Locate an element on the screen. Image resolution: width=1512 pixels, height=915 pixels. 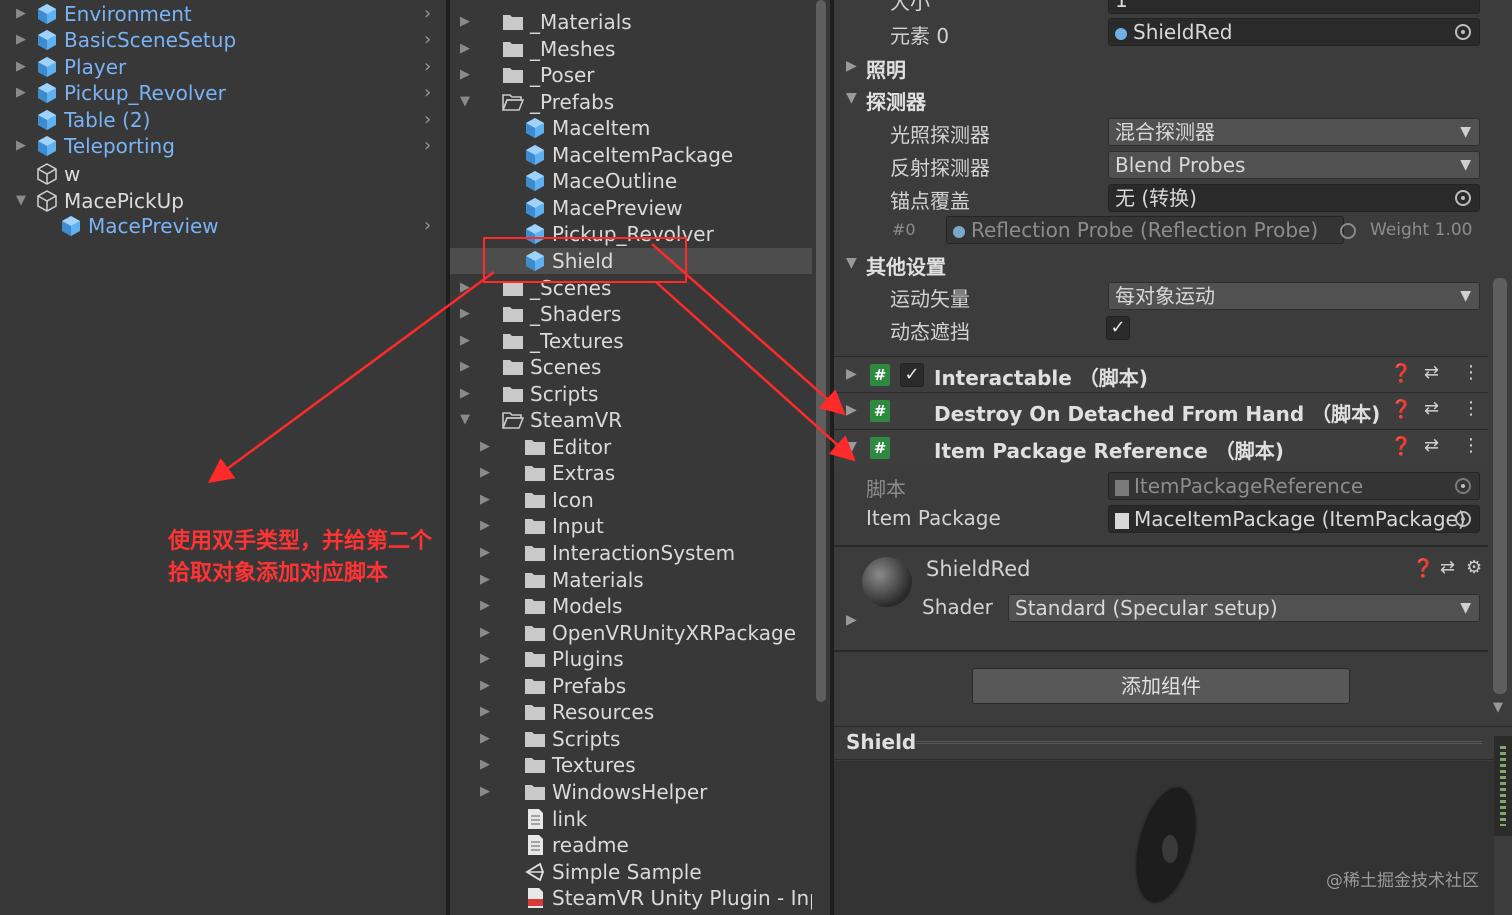
anchor-override-field: 无 (转换) is located at coordinates (1294, 198).